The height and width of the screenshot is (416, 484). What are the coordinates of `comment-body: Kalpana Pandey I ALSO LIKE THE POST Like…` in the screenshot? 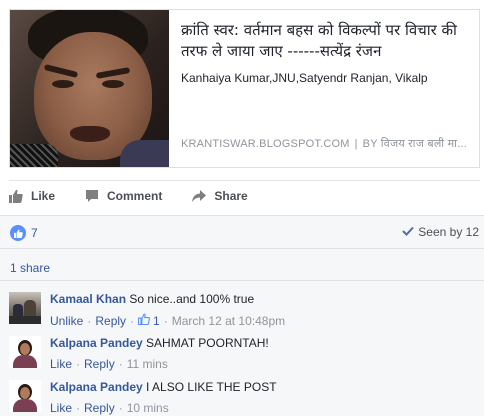 It's located at (262, 397).